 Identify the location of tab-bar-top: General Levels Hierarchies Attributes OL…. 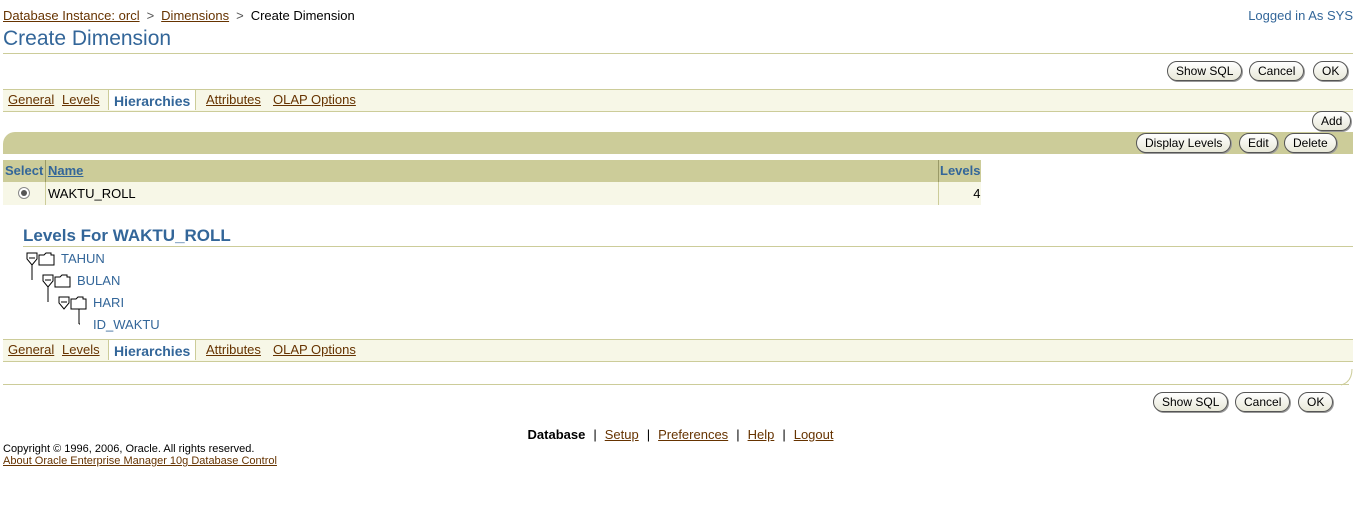
(678, 100).